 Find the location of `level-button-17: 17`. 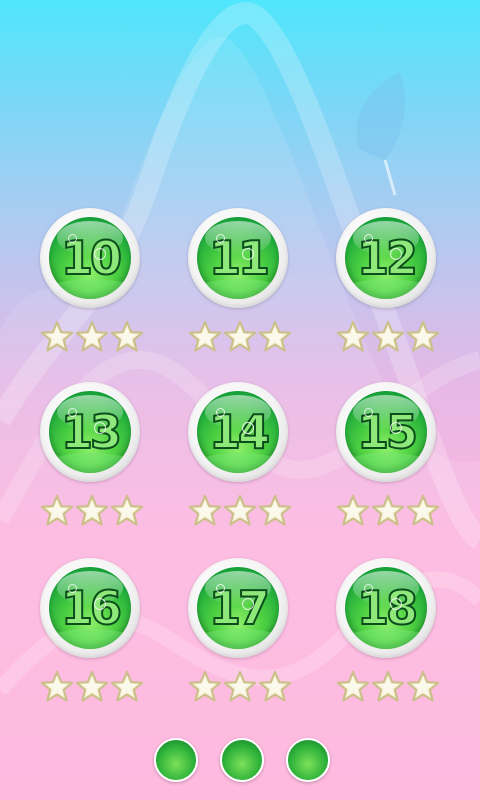

level-button-17: 17 is located at coordinates (238, 608).